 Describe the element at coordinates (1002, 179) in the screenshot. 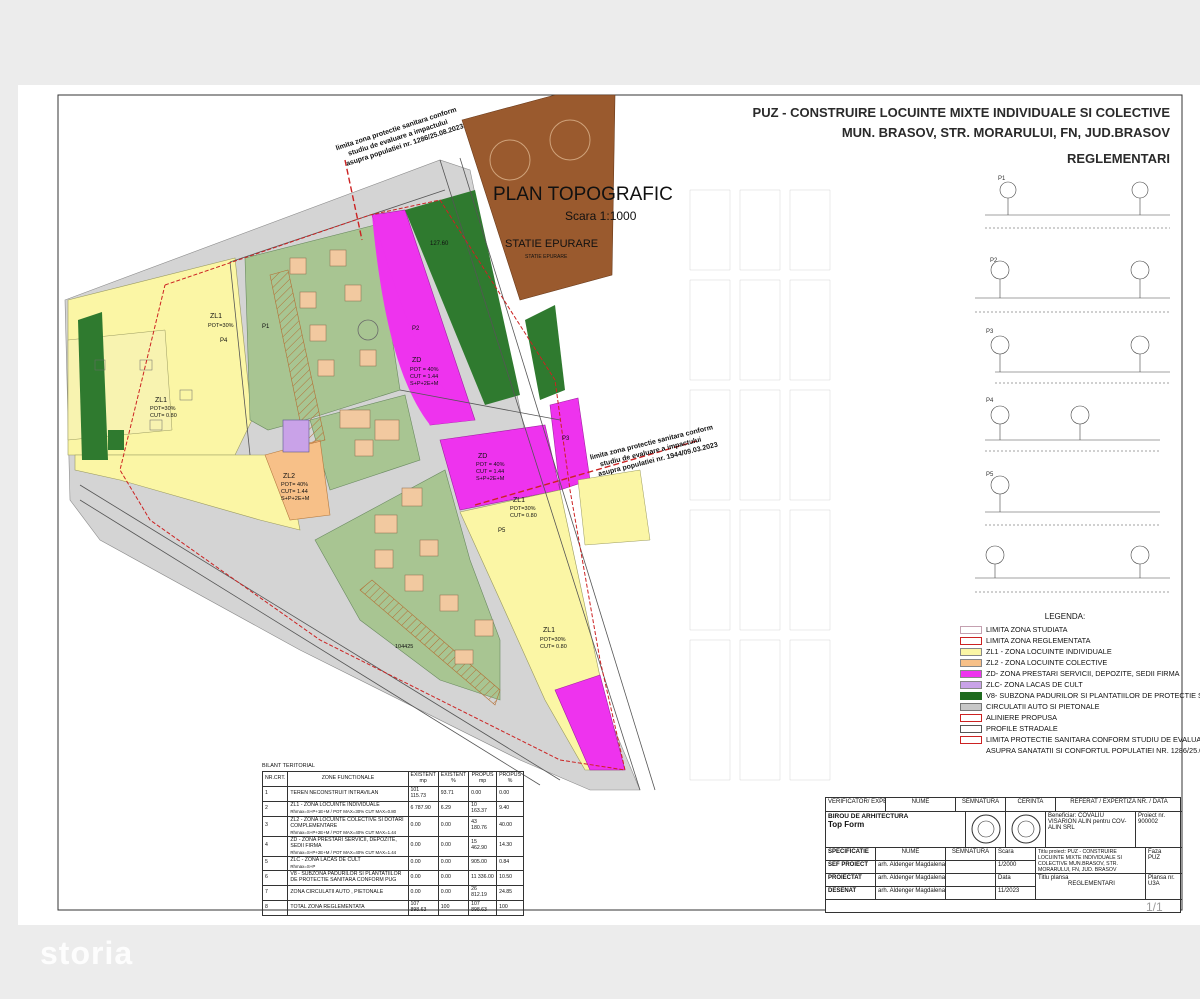

I see `profile-label-1: P1` at that location.